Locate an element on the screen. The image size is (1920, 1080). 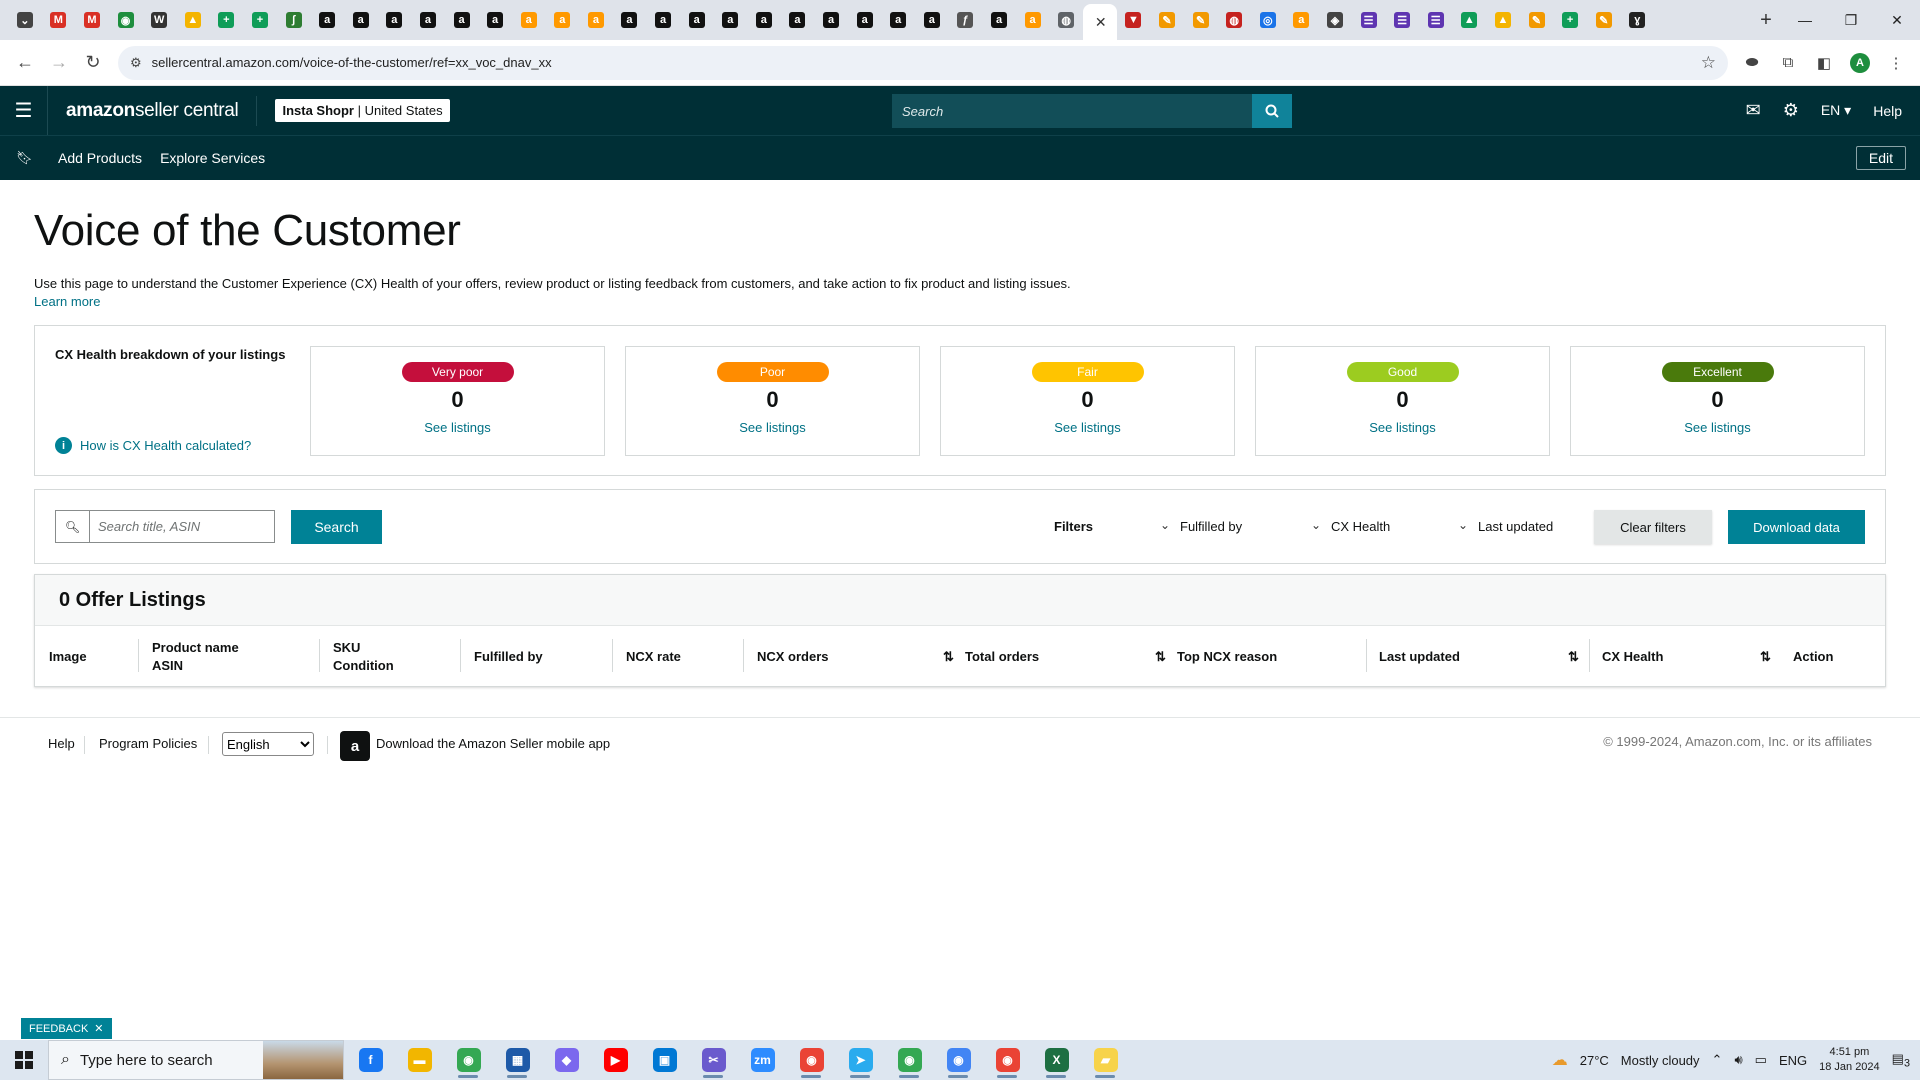
listing-search-input is located at coordinates (182, 526).